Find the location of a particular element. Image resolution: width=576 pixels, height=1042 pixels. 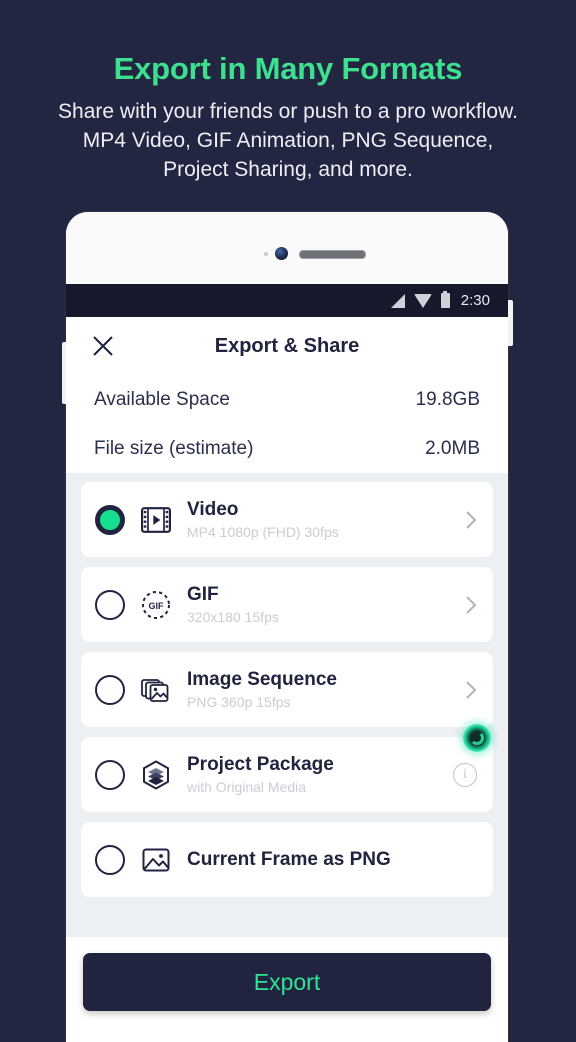

app-bar: Export & Share is located at coordinates (287, 346).